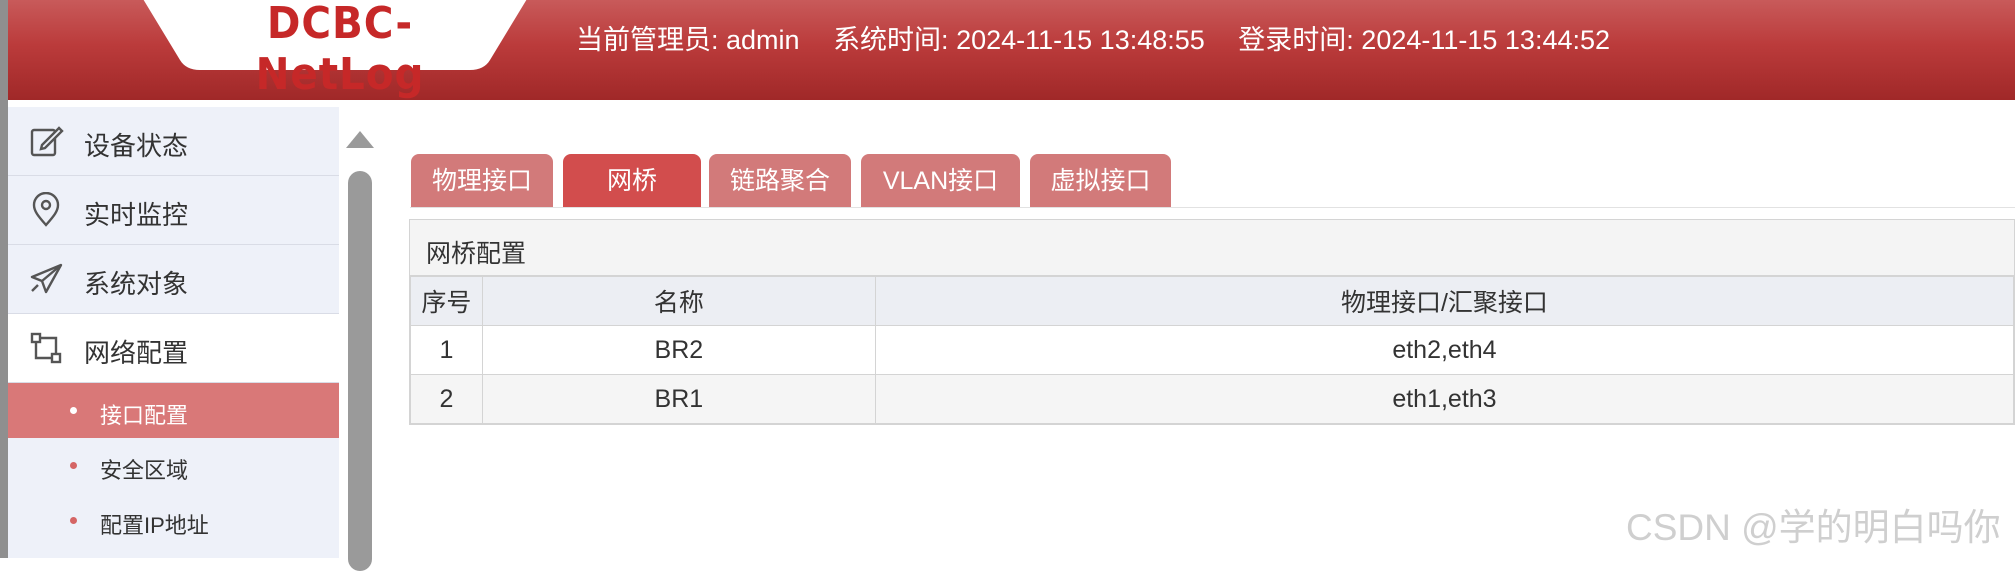 The image size is (2015, 571). Describe the element at coordinates (688, 40) in the screenshot. I see `current-admin: 当前管理员: admin` at that location.